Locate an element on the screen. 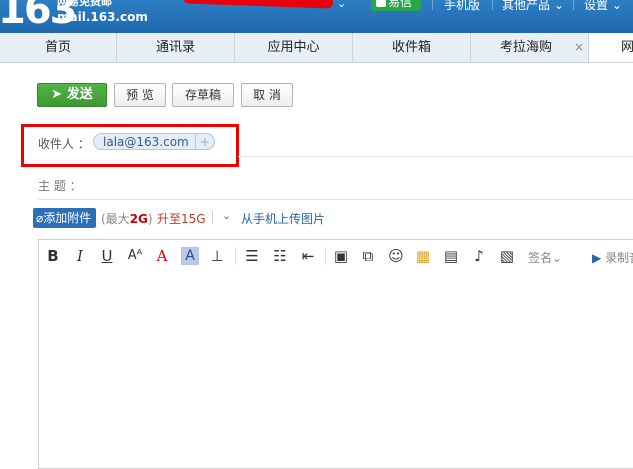  italic-button: I is located at coordinates (80, 256).